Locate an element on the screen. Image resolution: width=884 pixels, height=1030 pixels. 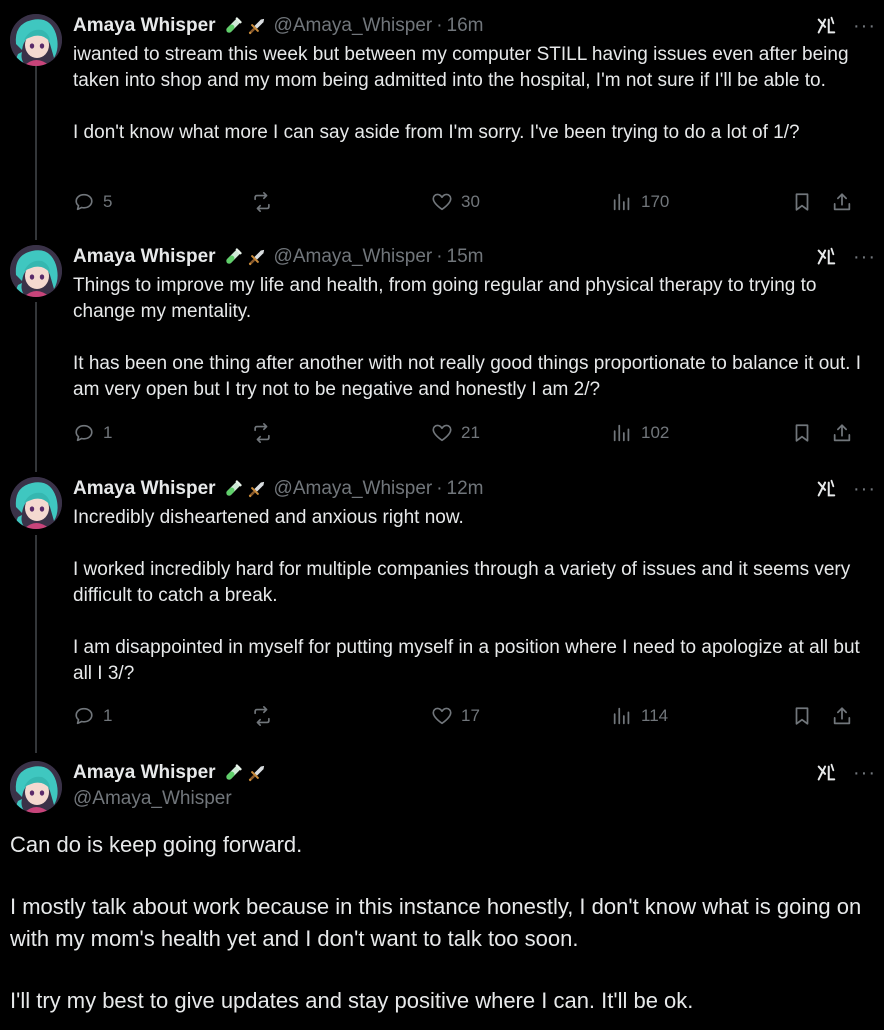
views-button: 114 is located at coordinates (639, 716).